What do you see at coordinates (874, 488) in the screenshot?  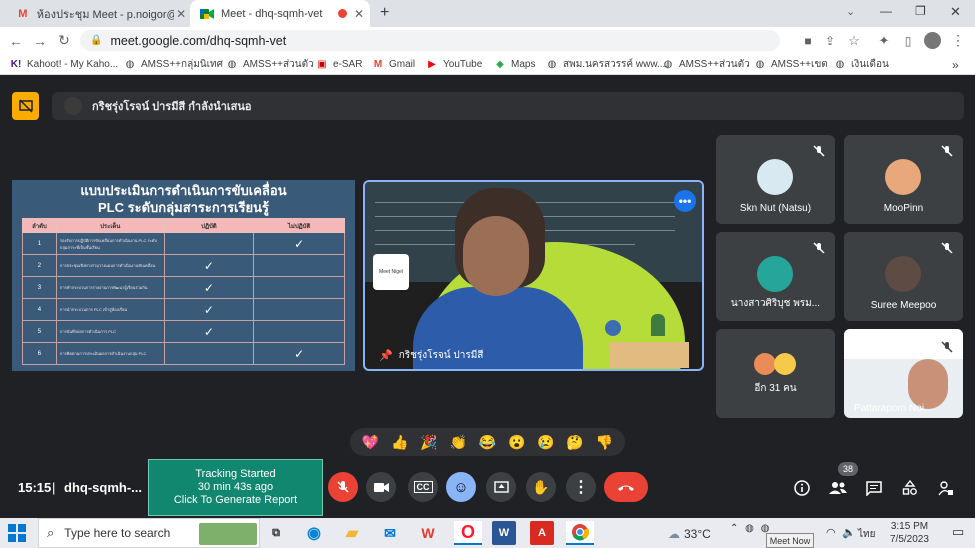 I see `chat-button` at bounding box center [874, 488].